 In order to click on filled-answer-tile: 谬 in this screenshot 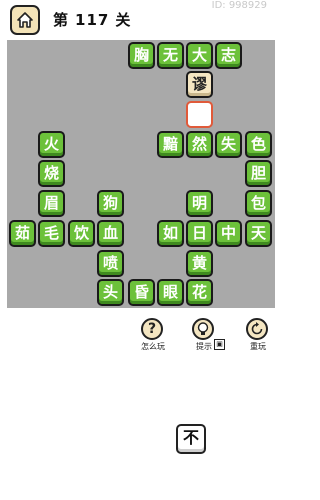, I will do `click(199, 84)`.